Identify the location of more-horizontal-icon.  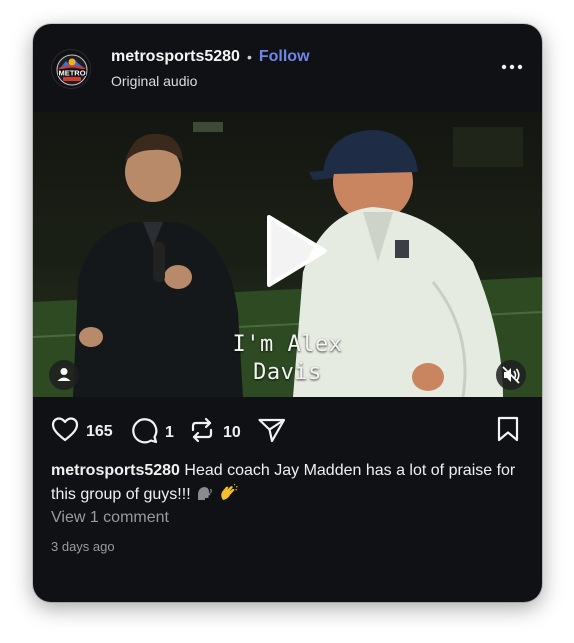
(512, 67).